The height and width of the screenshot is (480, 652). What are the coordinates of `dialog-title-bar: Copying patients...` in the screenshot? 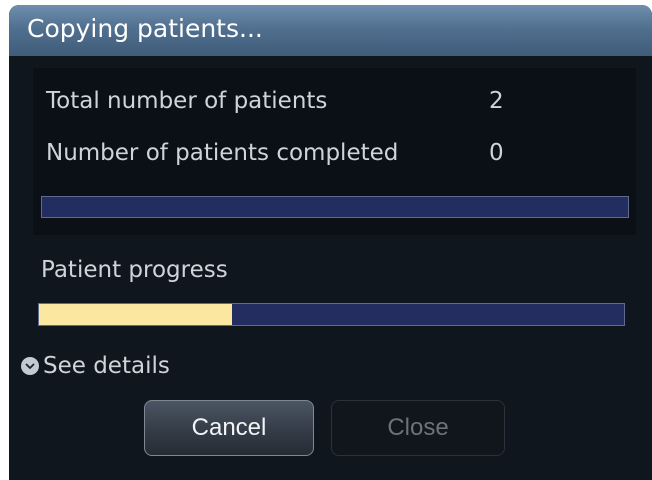 It's located at (330, 30).